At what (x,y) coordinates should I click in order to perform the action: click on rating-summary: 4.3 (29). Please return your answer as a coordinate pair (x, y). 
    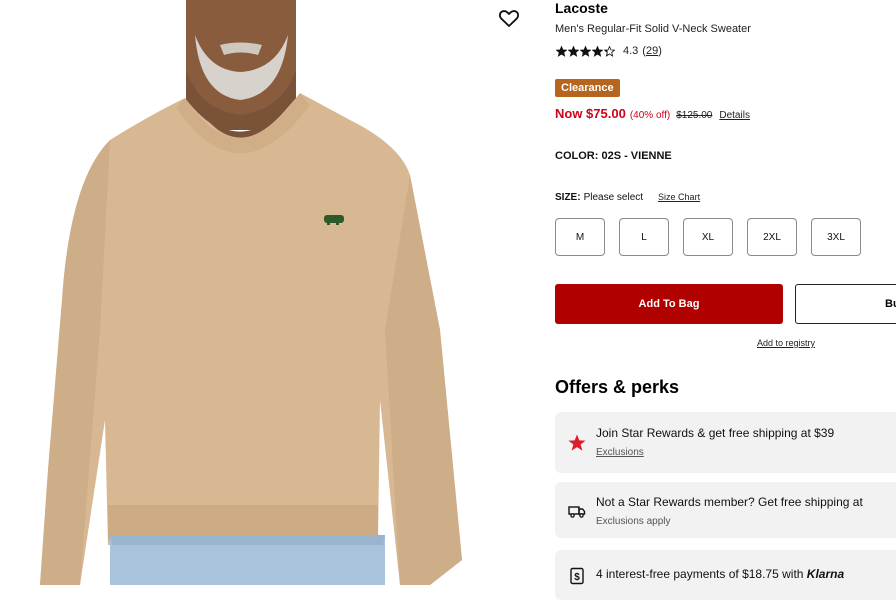
    Looking at the image, I should click on (609, 51).